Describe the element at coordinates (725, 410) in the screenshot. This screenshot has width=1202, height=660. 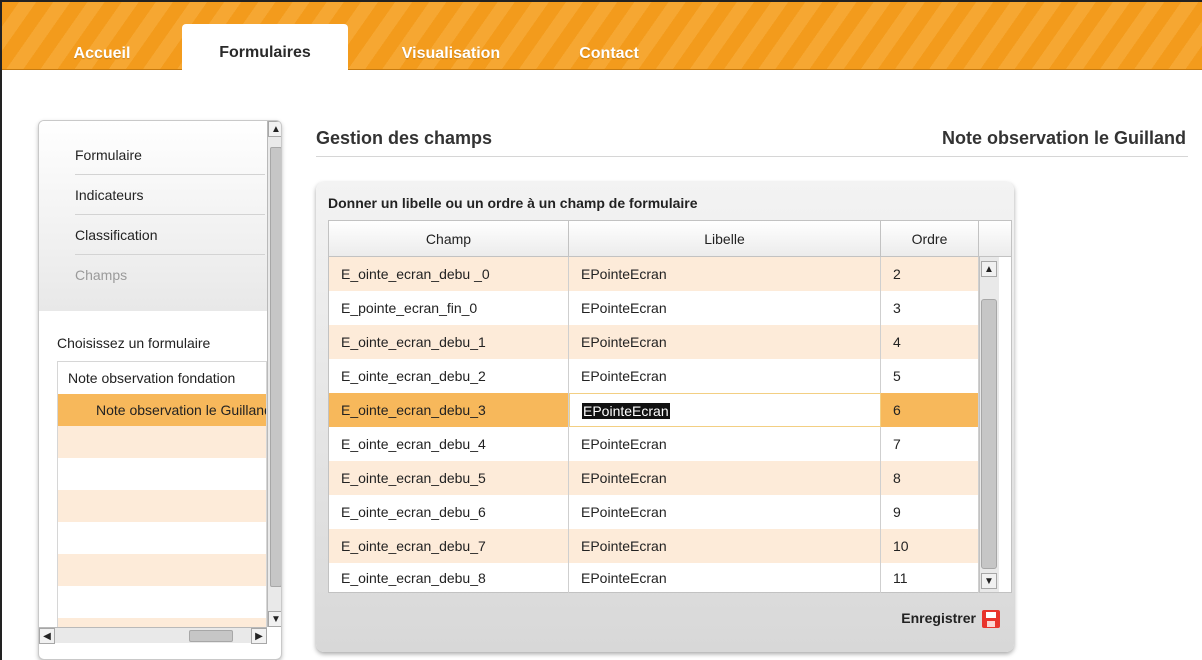
I see `cell-libelle-editor: EPointeEcran` at that location.